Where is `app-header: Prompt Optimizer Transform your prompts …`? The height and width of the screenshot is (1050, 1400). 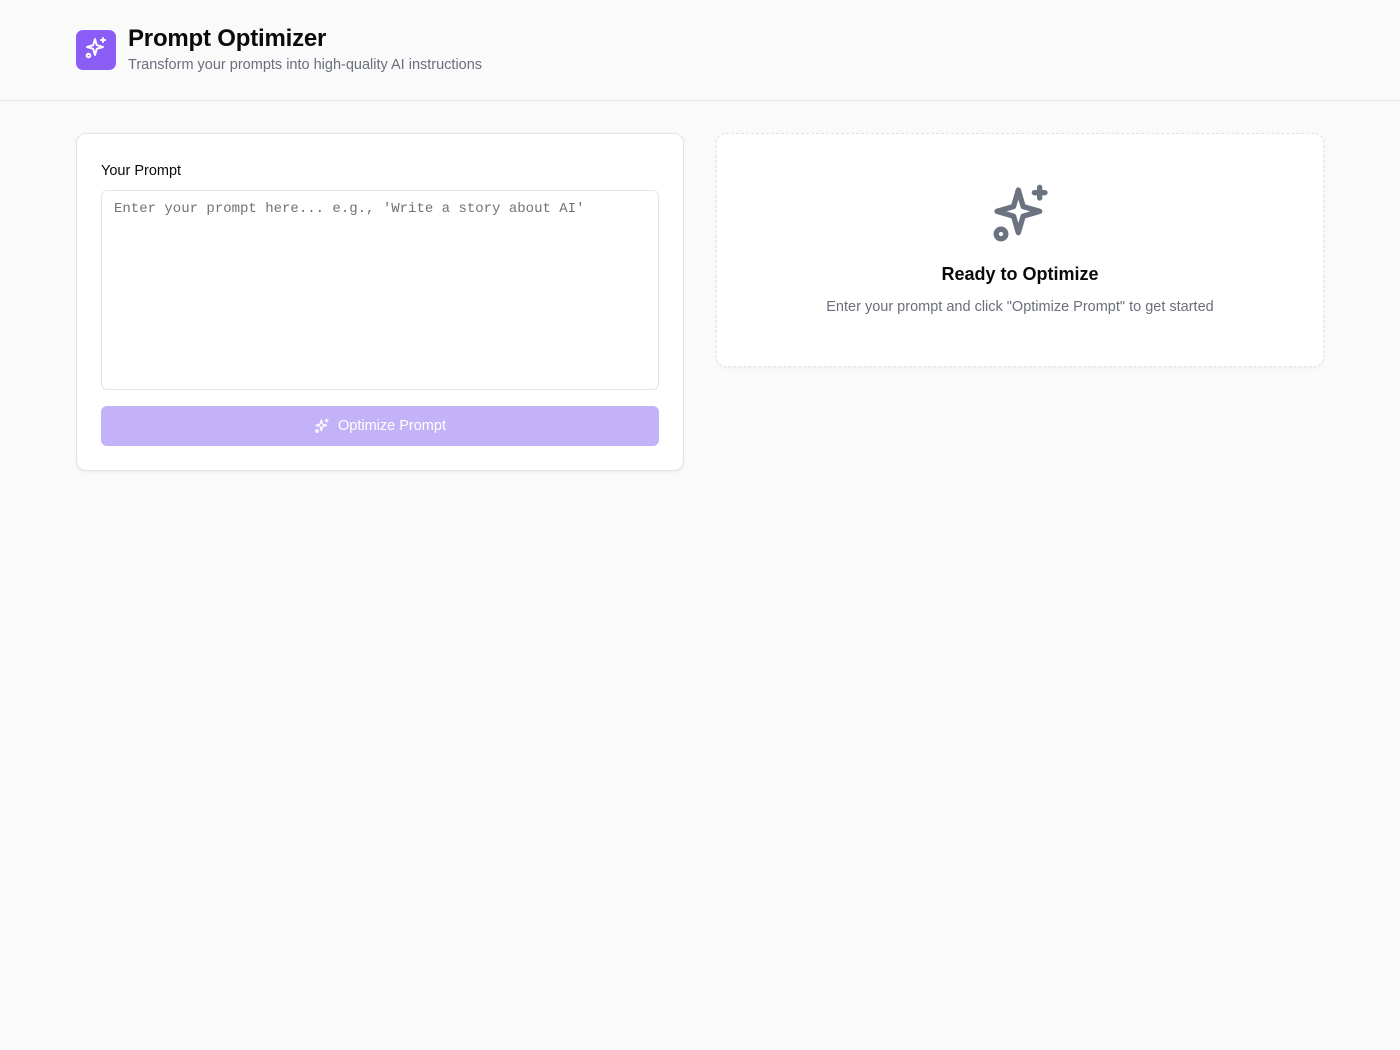 app-header: Prompt Optimizer Transform your prompts … is located at coordinates (700, 50).